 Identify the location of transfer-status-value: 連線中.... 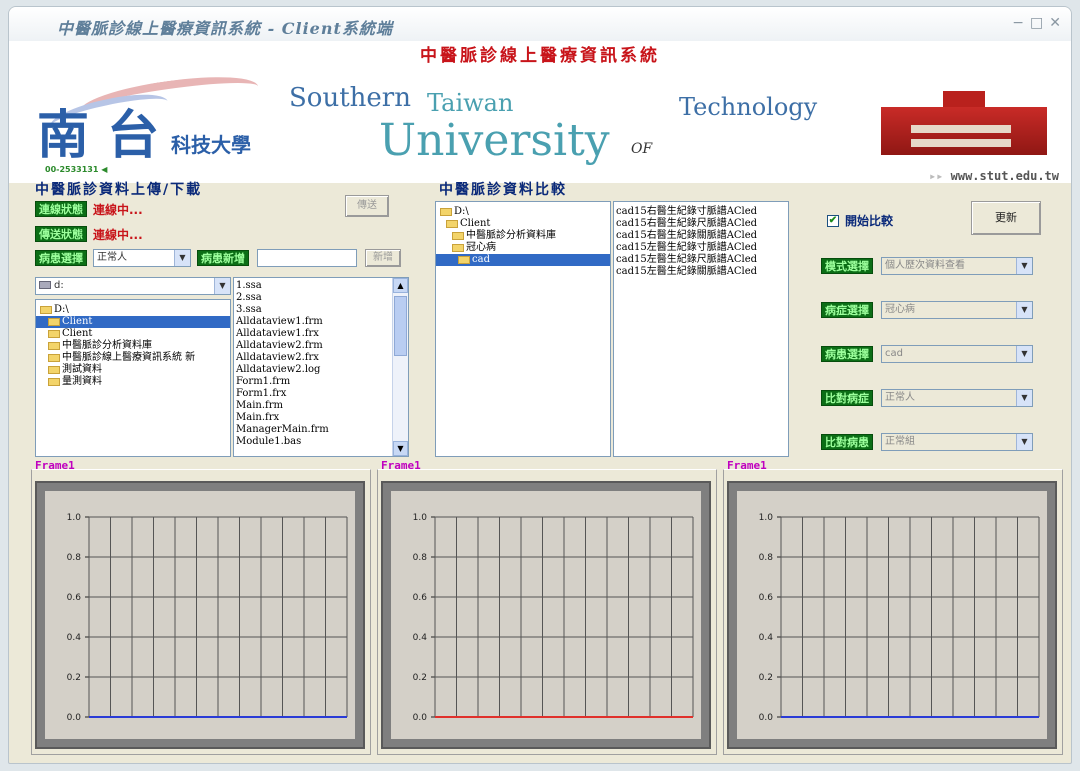
(118, 235).